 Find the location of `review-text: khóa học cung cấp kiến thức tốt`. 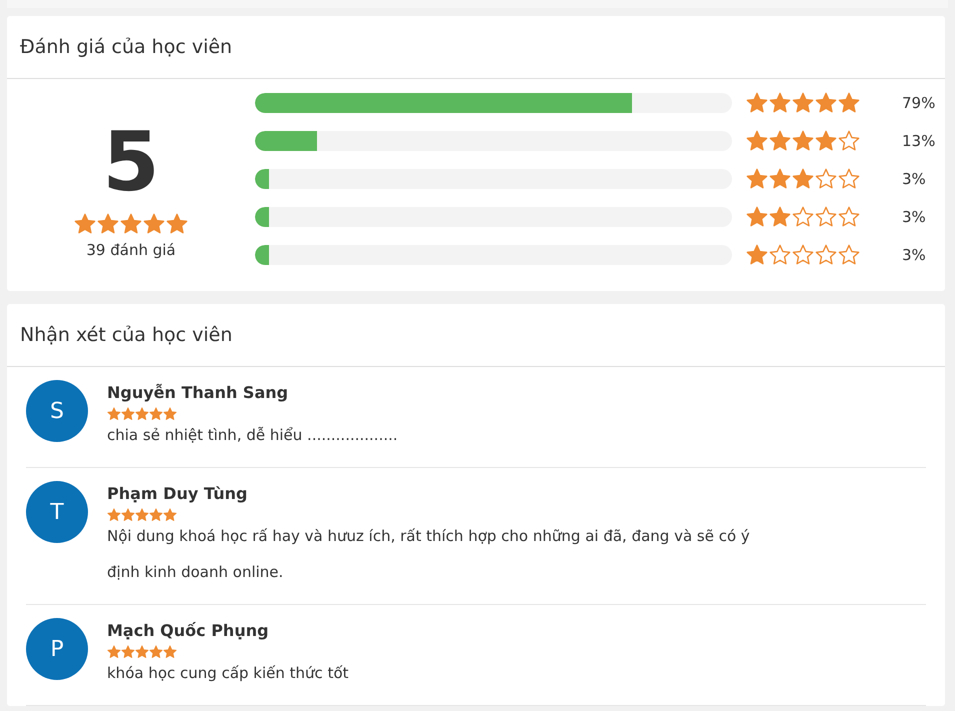

review-text: khóa học cung cấp kiến thức tốt is located at coordinates (228, 673).